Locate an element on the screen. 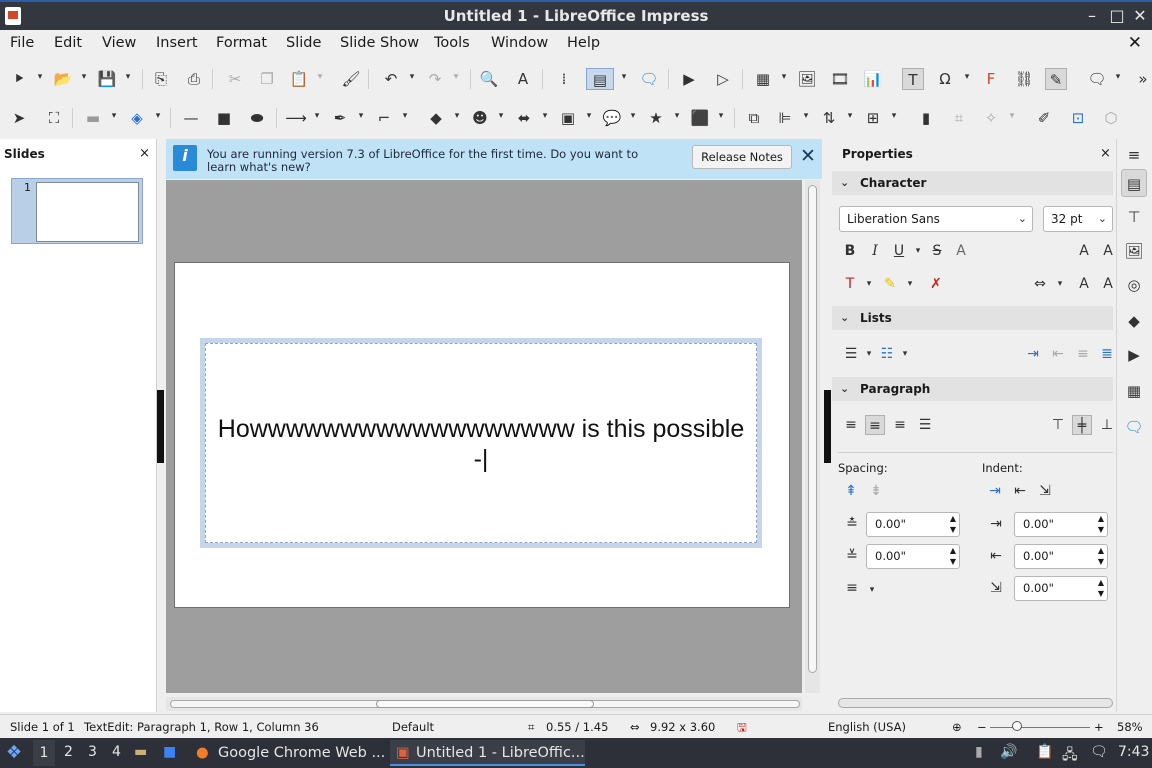 The image size is (1152, 768). comment-icon: 🗨 is located at coordinates (649, 79).